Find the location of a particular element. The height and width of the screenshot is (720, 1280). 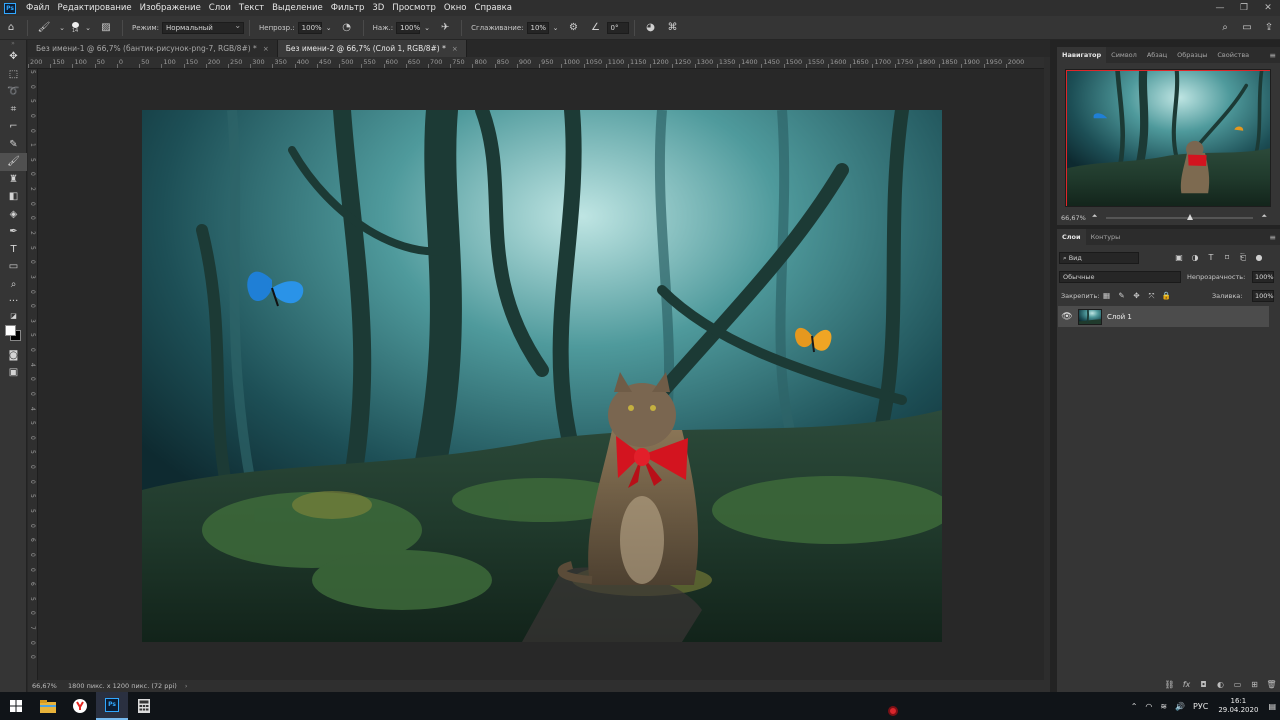

menu-layers: Слои is located at coordinates (220, 8).